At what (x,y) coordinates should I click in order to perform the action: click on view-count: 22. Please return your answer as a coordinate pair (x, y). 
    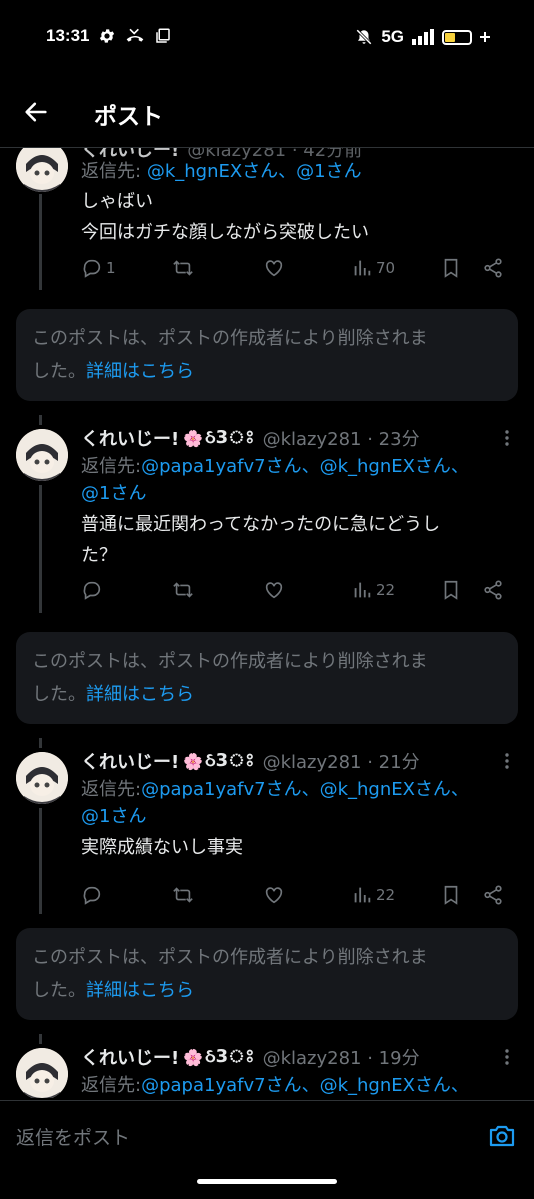
    Looking at the image, I should click on (386, 895).